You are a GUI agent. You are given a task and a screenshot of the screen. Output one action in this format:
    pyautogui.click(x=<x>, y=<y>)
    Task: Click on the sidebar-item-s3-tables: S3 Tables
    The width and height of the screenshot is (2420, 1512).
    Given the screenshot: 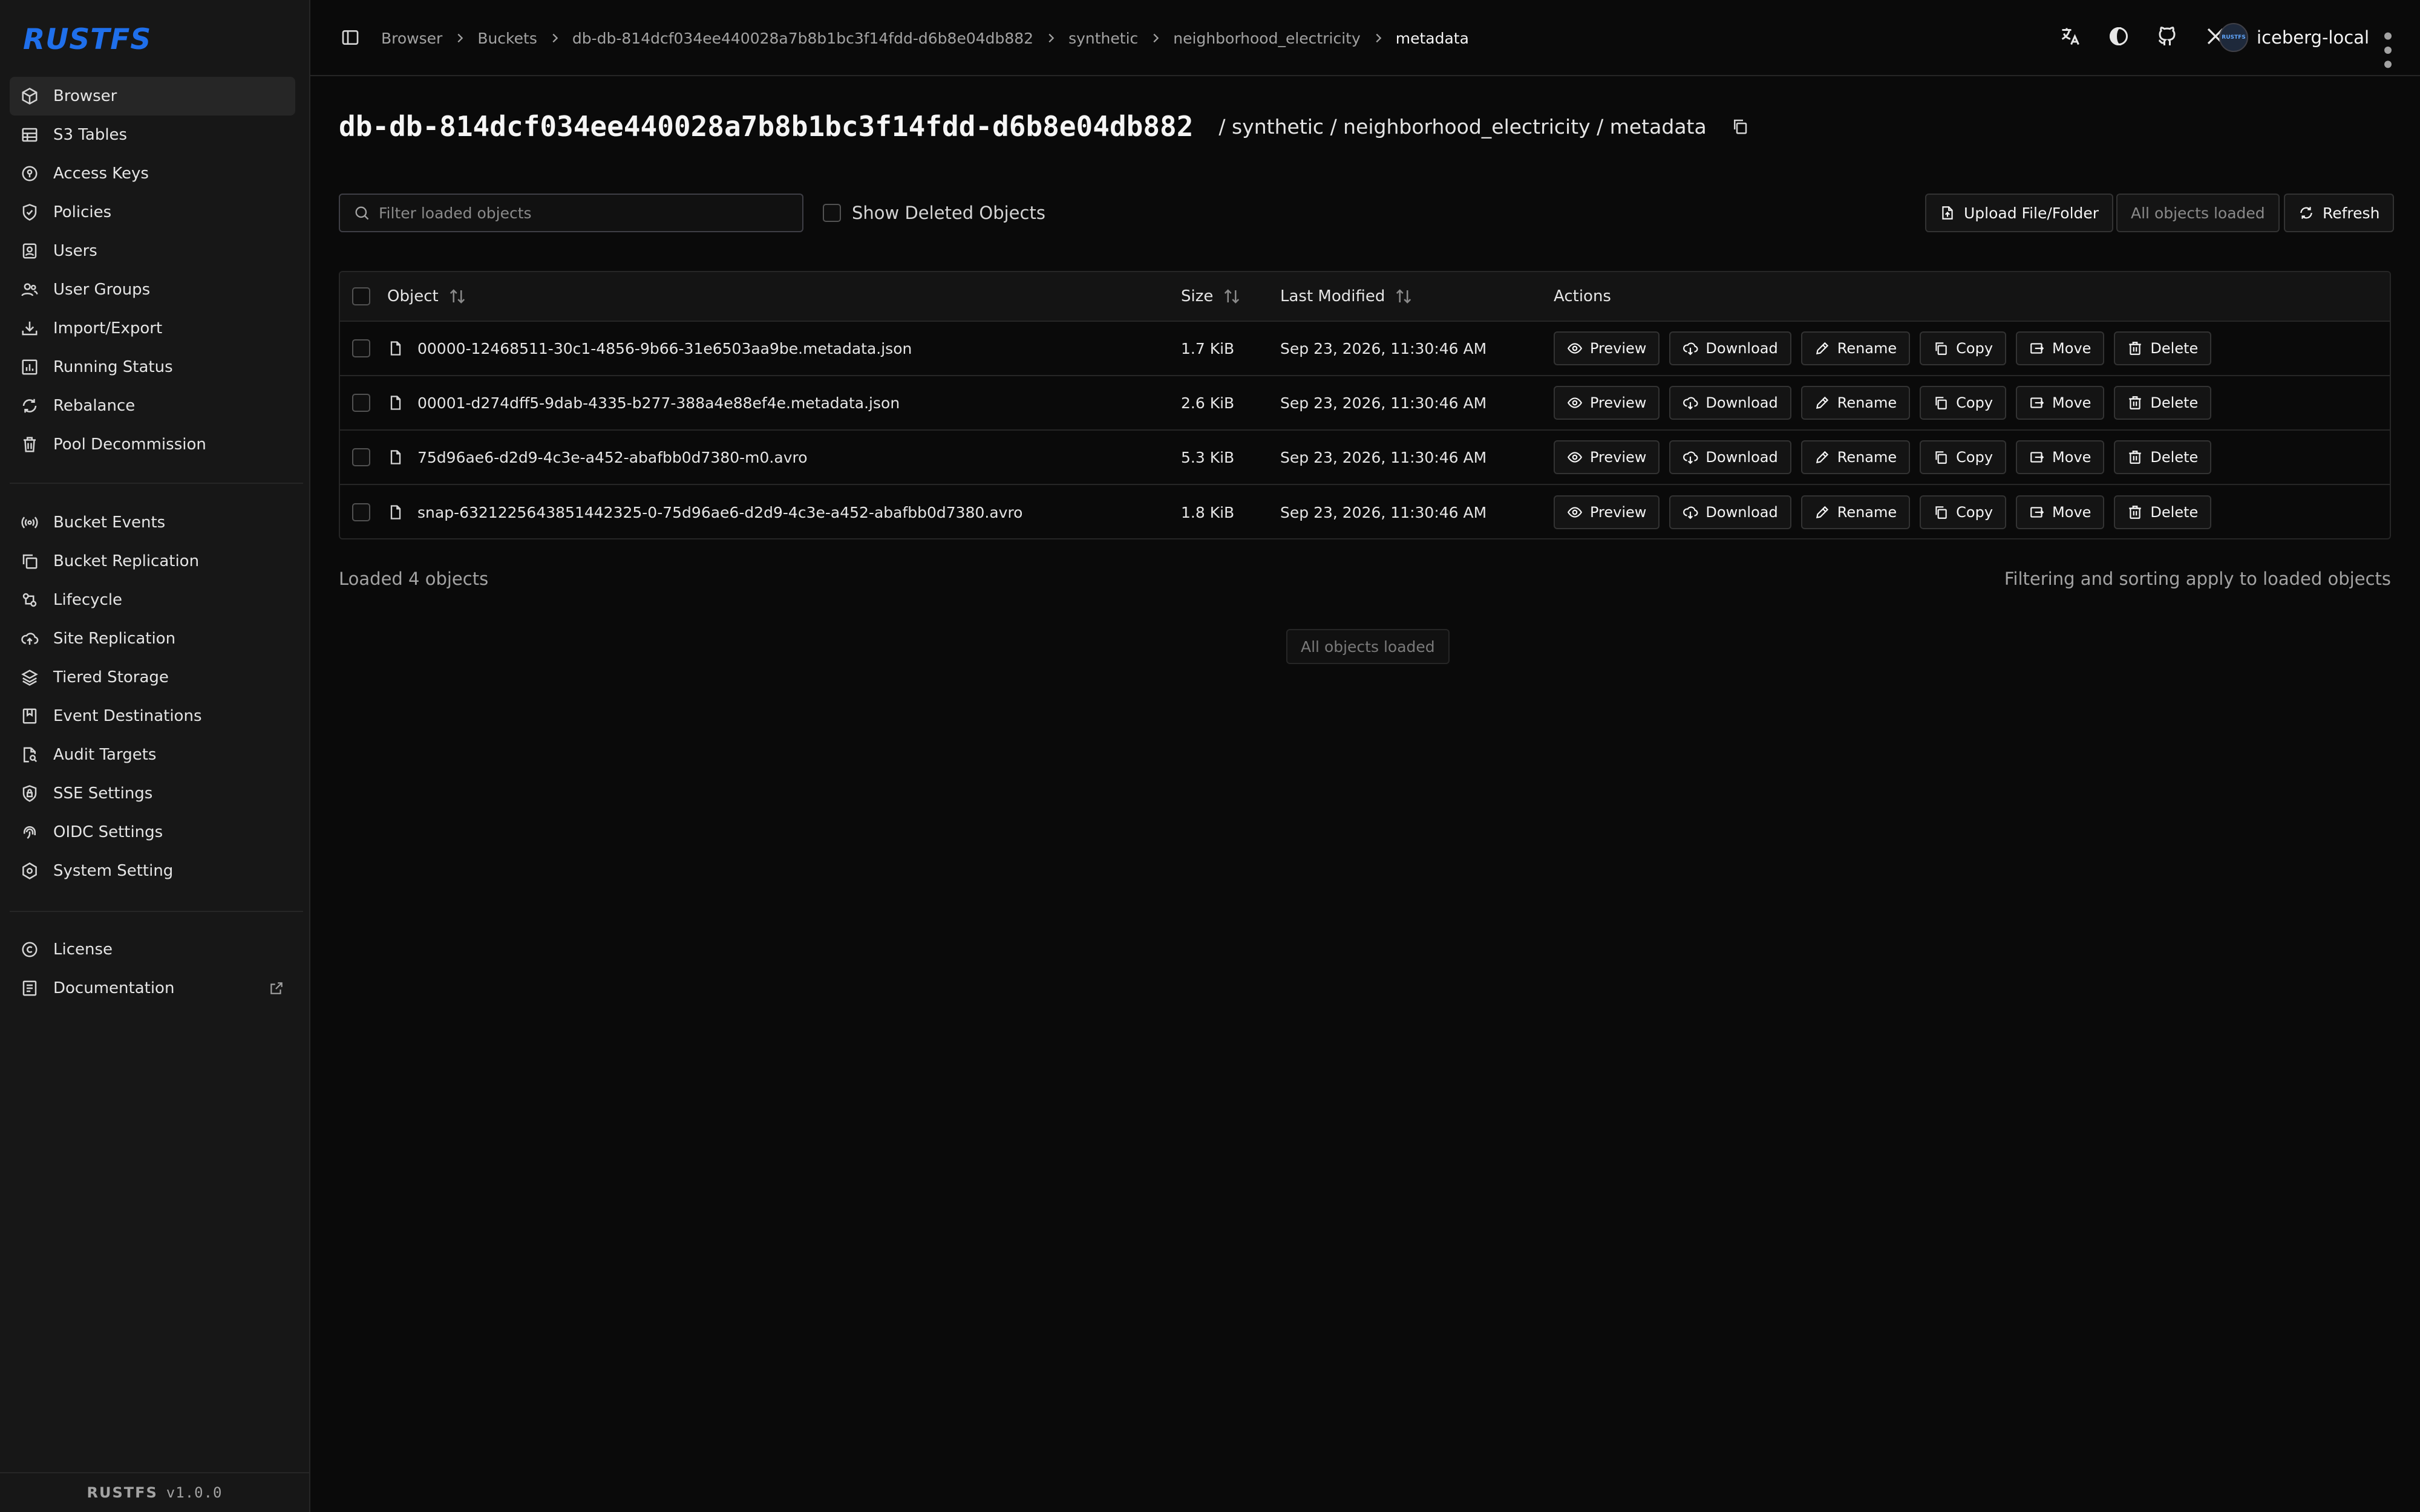 What is the action you would take?
    pyautogui.click(x=152, y=135)
    